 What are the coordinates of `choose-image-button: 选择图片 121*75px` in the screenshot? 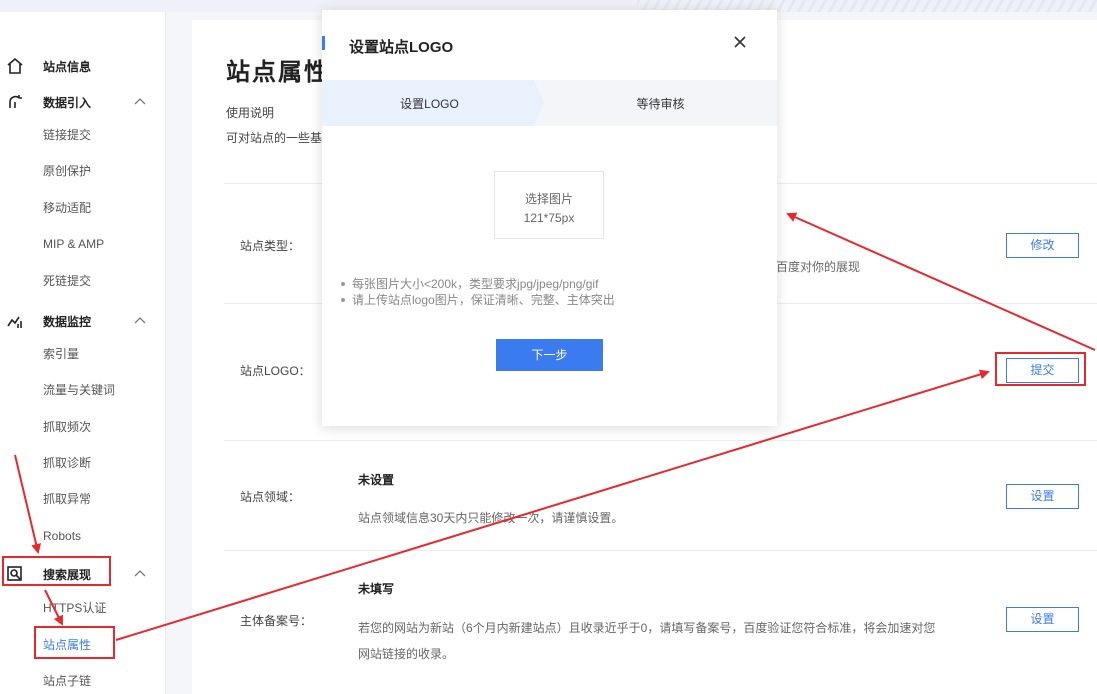 It's located at (549, 205).